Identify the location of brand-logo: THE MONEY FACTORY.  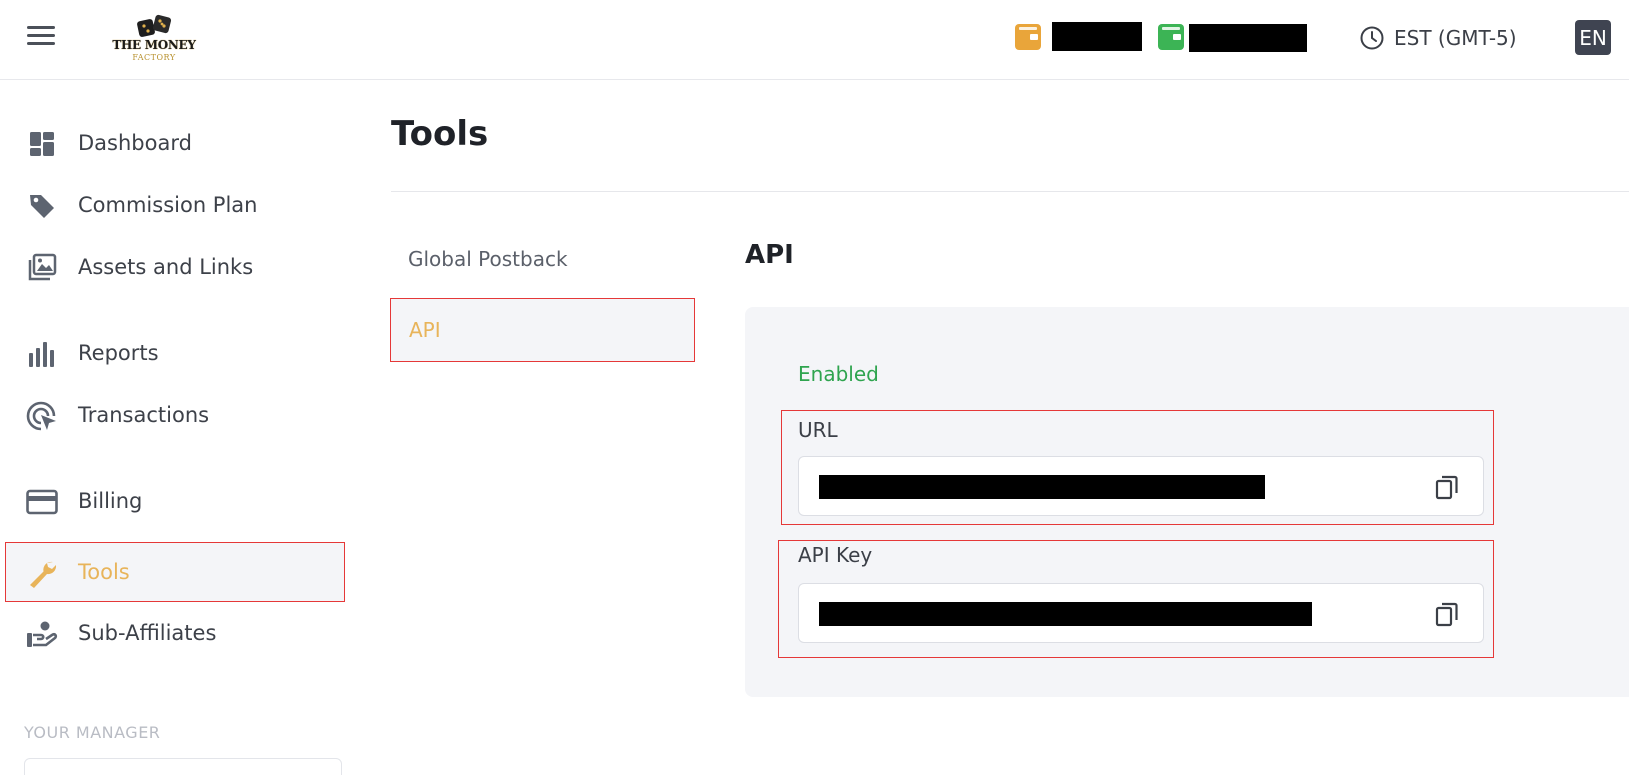
(154, 38).